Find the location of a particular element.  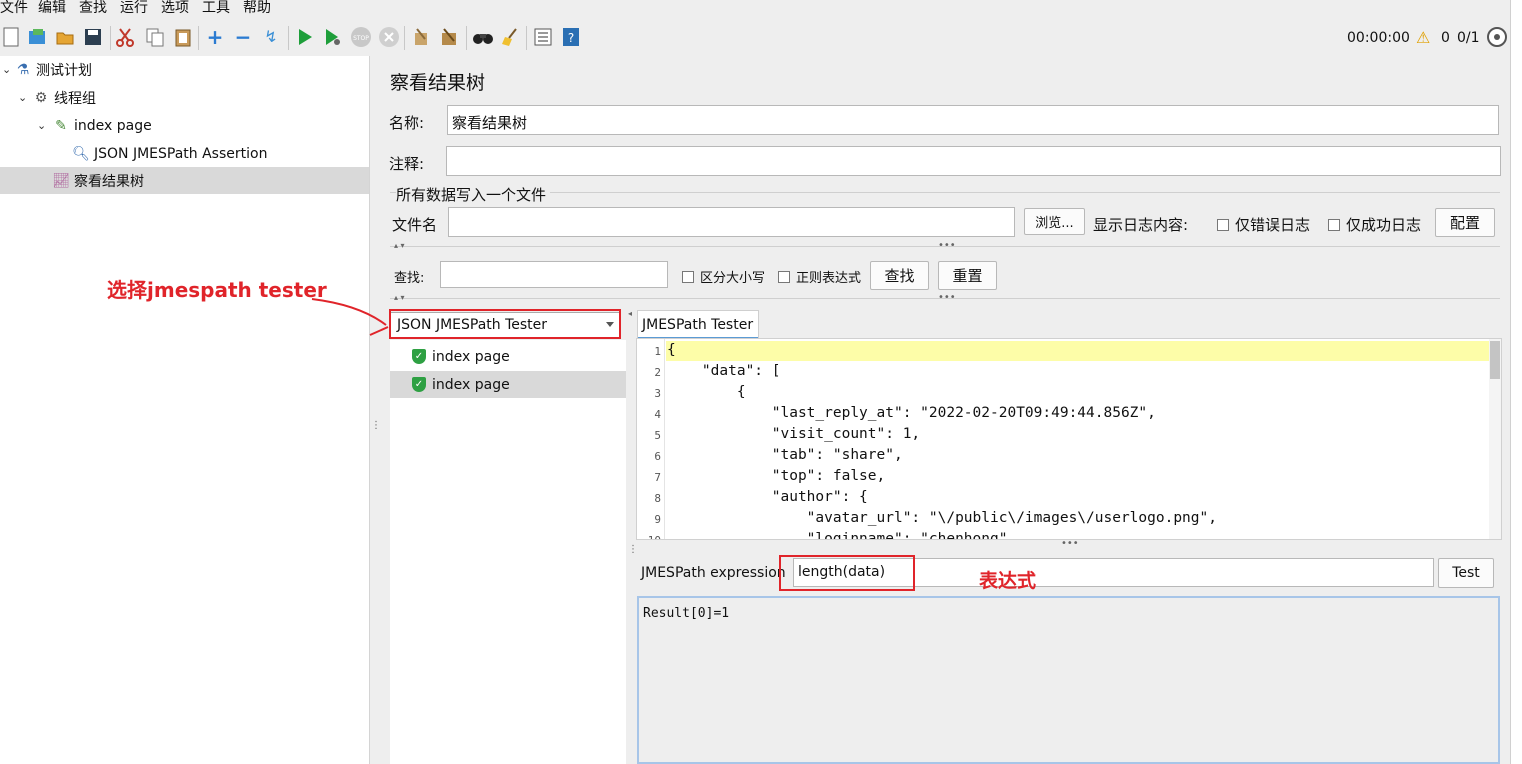

search-input is located at coordinates (554, 274).